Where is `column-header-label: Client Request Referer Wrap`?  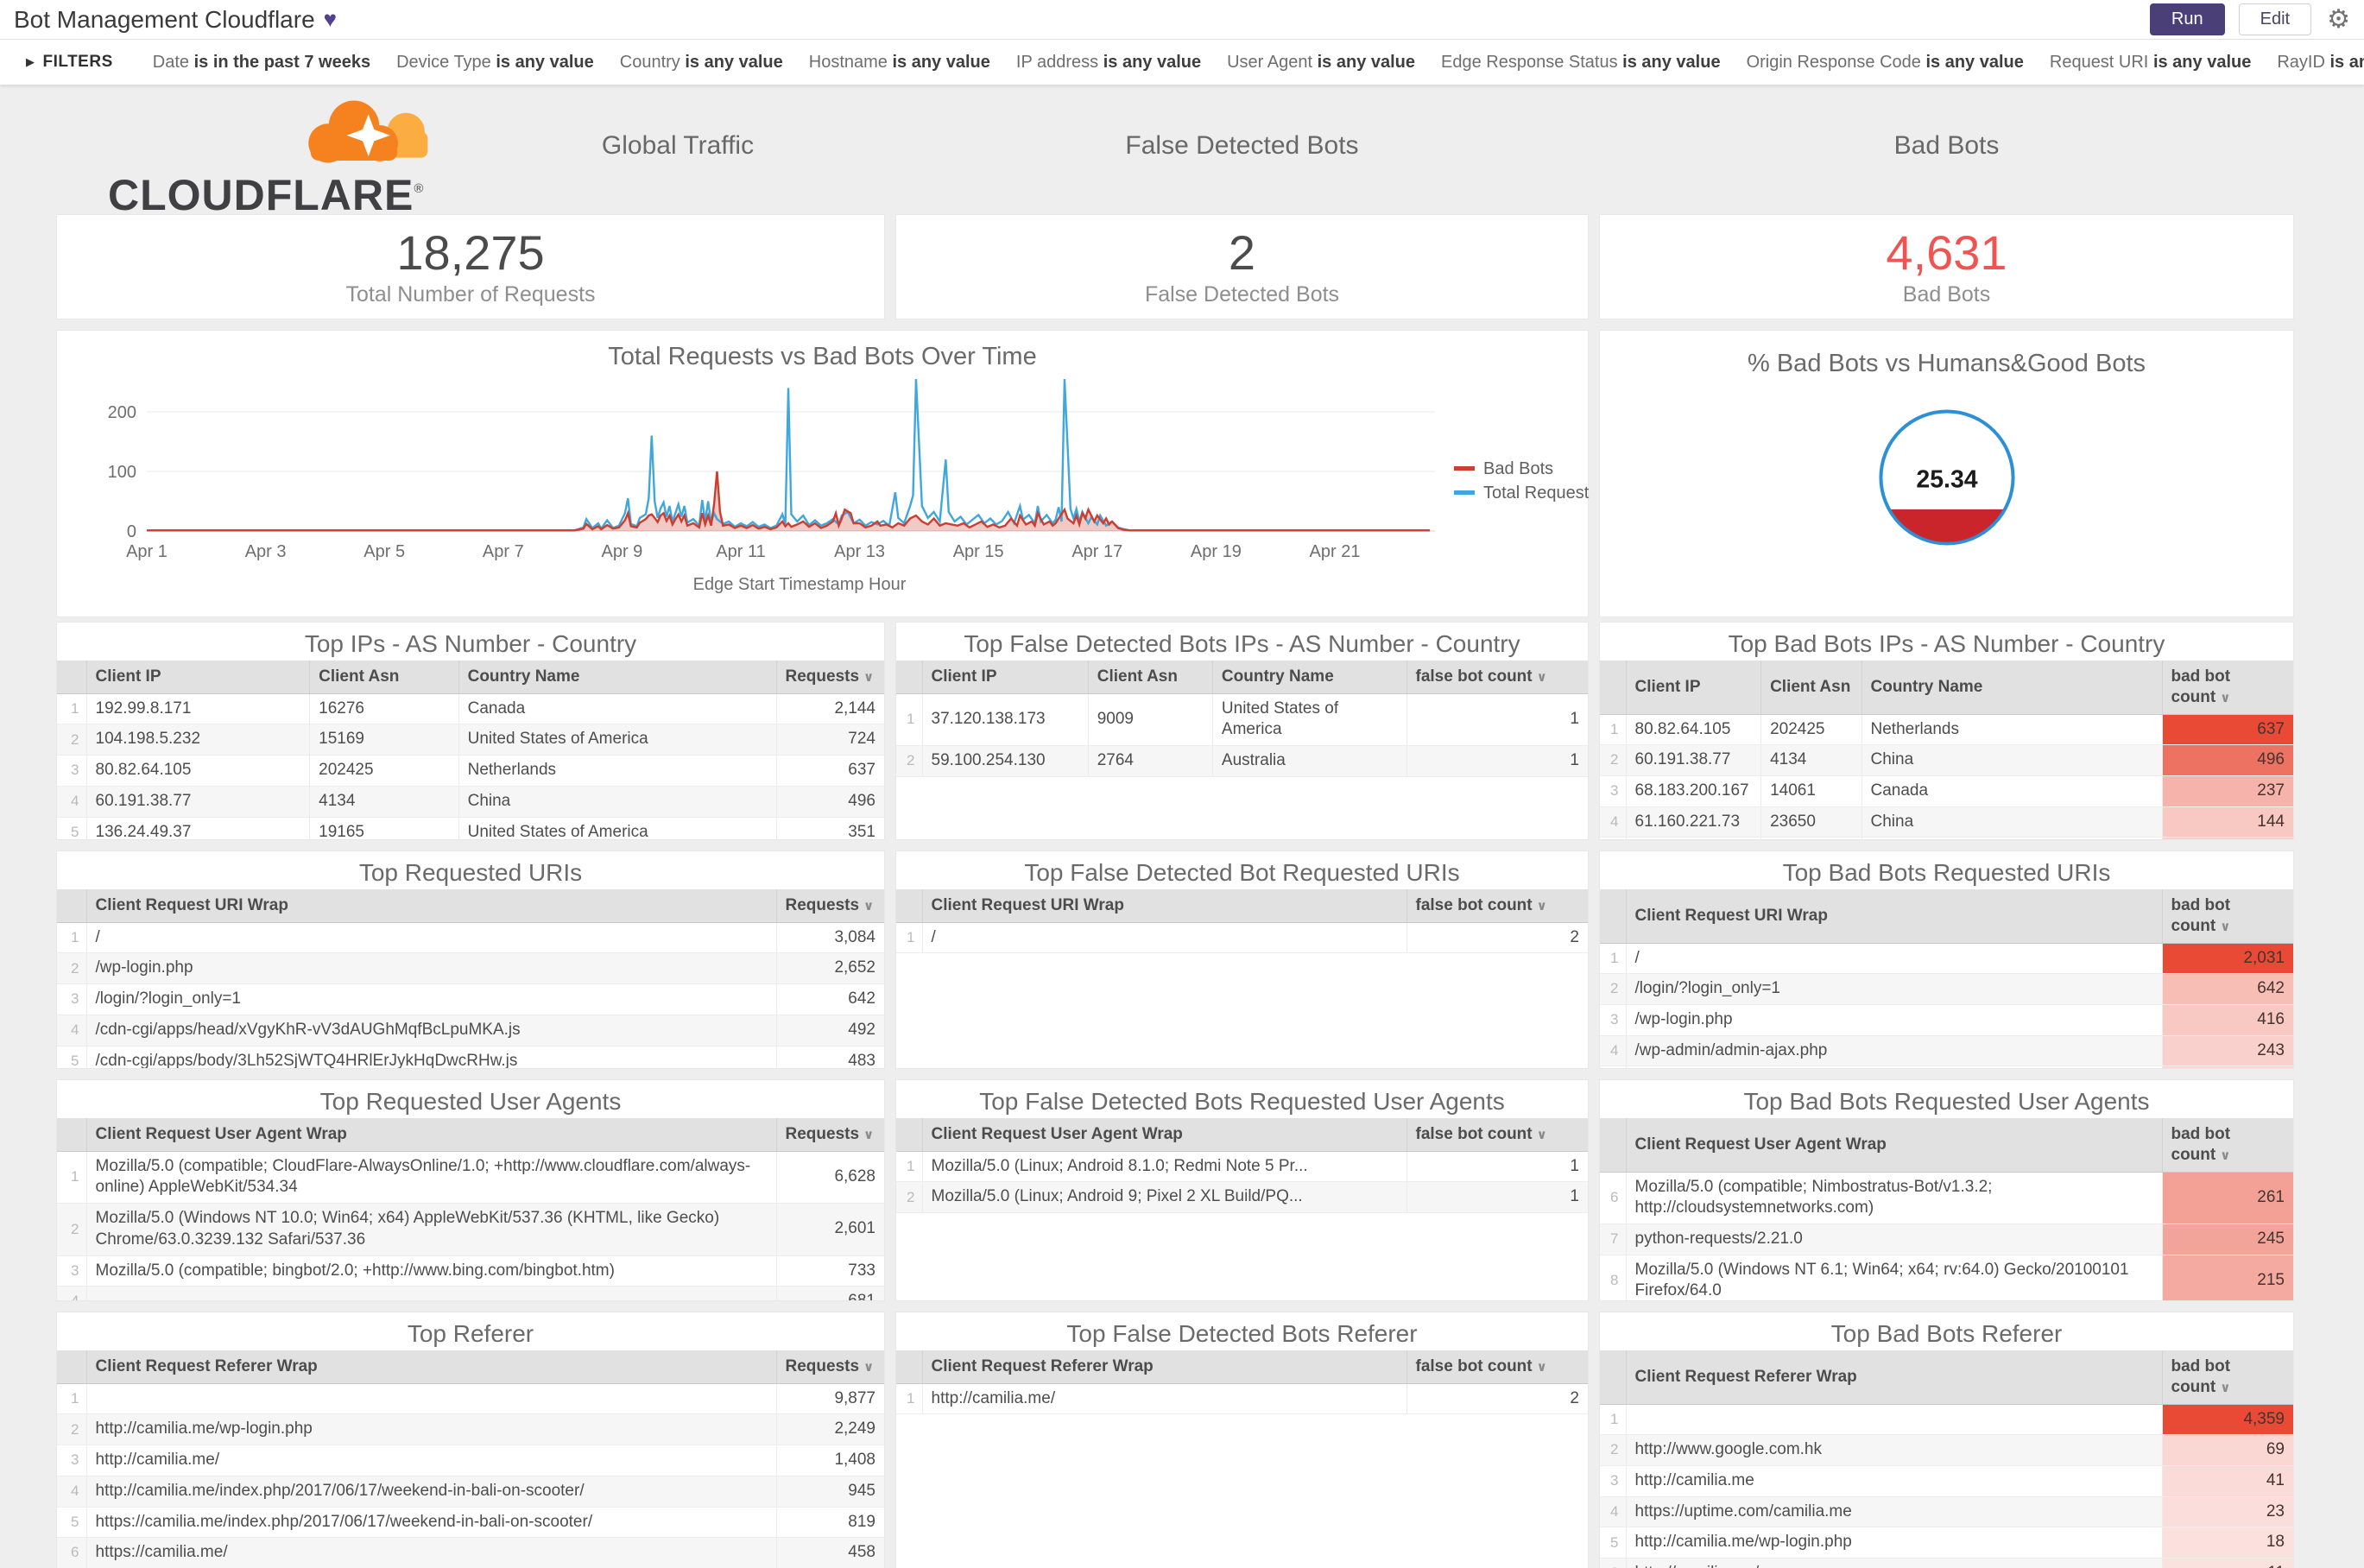
column-header-label: Client Request Referer Wrap is located at coordinates (1042, 1366).